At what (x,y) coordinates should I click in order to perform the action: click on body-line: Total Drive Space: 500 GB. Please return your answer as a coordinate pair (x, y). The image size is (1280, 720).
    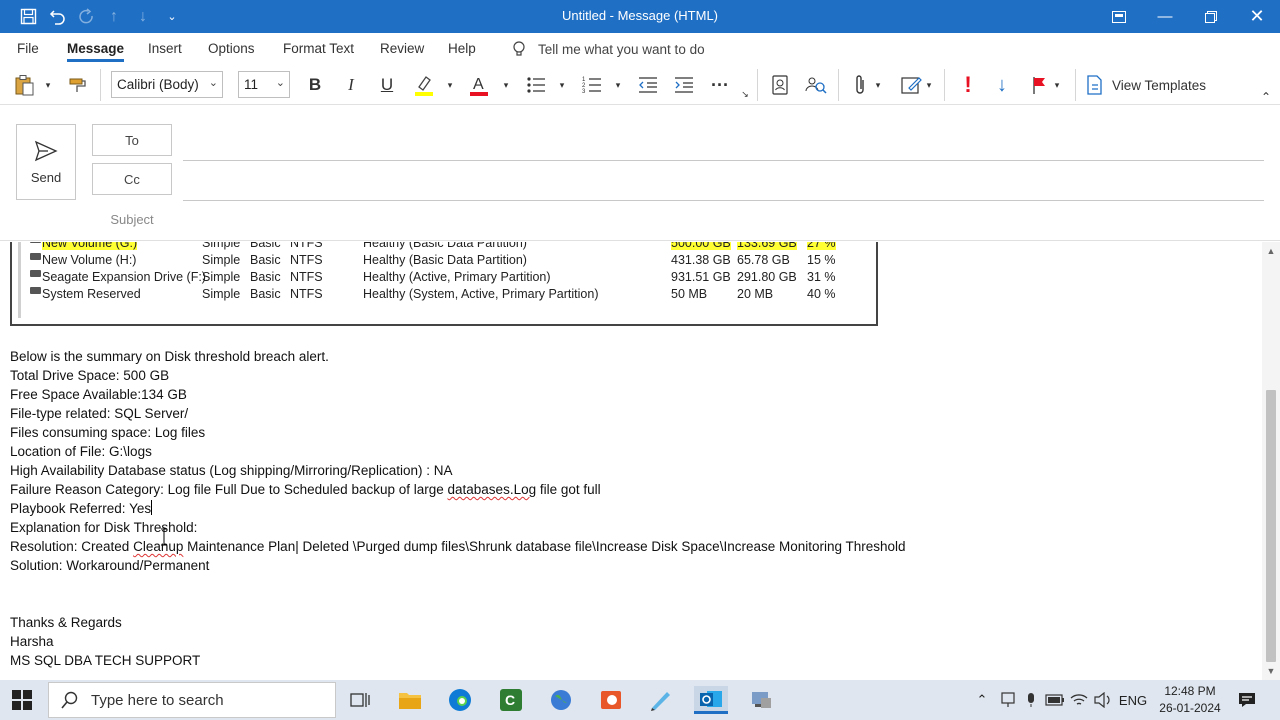
    Looking at the image, I should click on (90, 375).